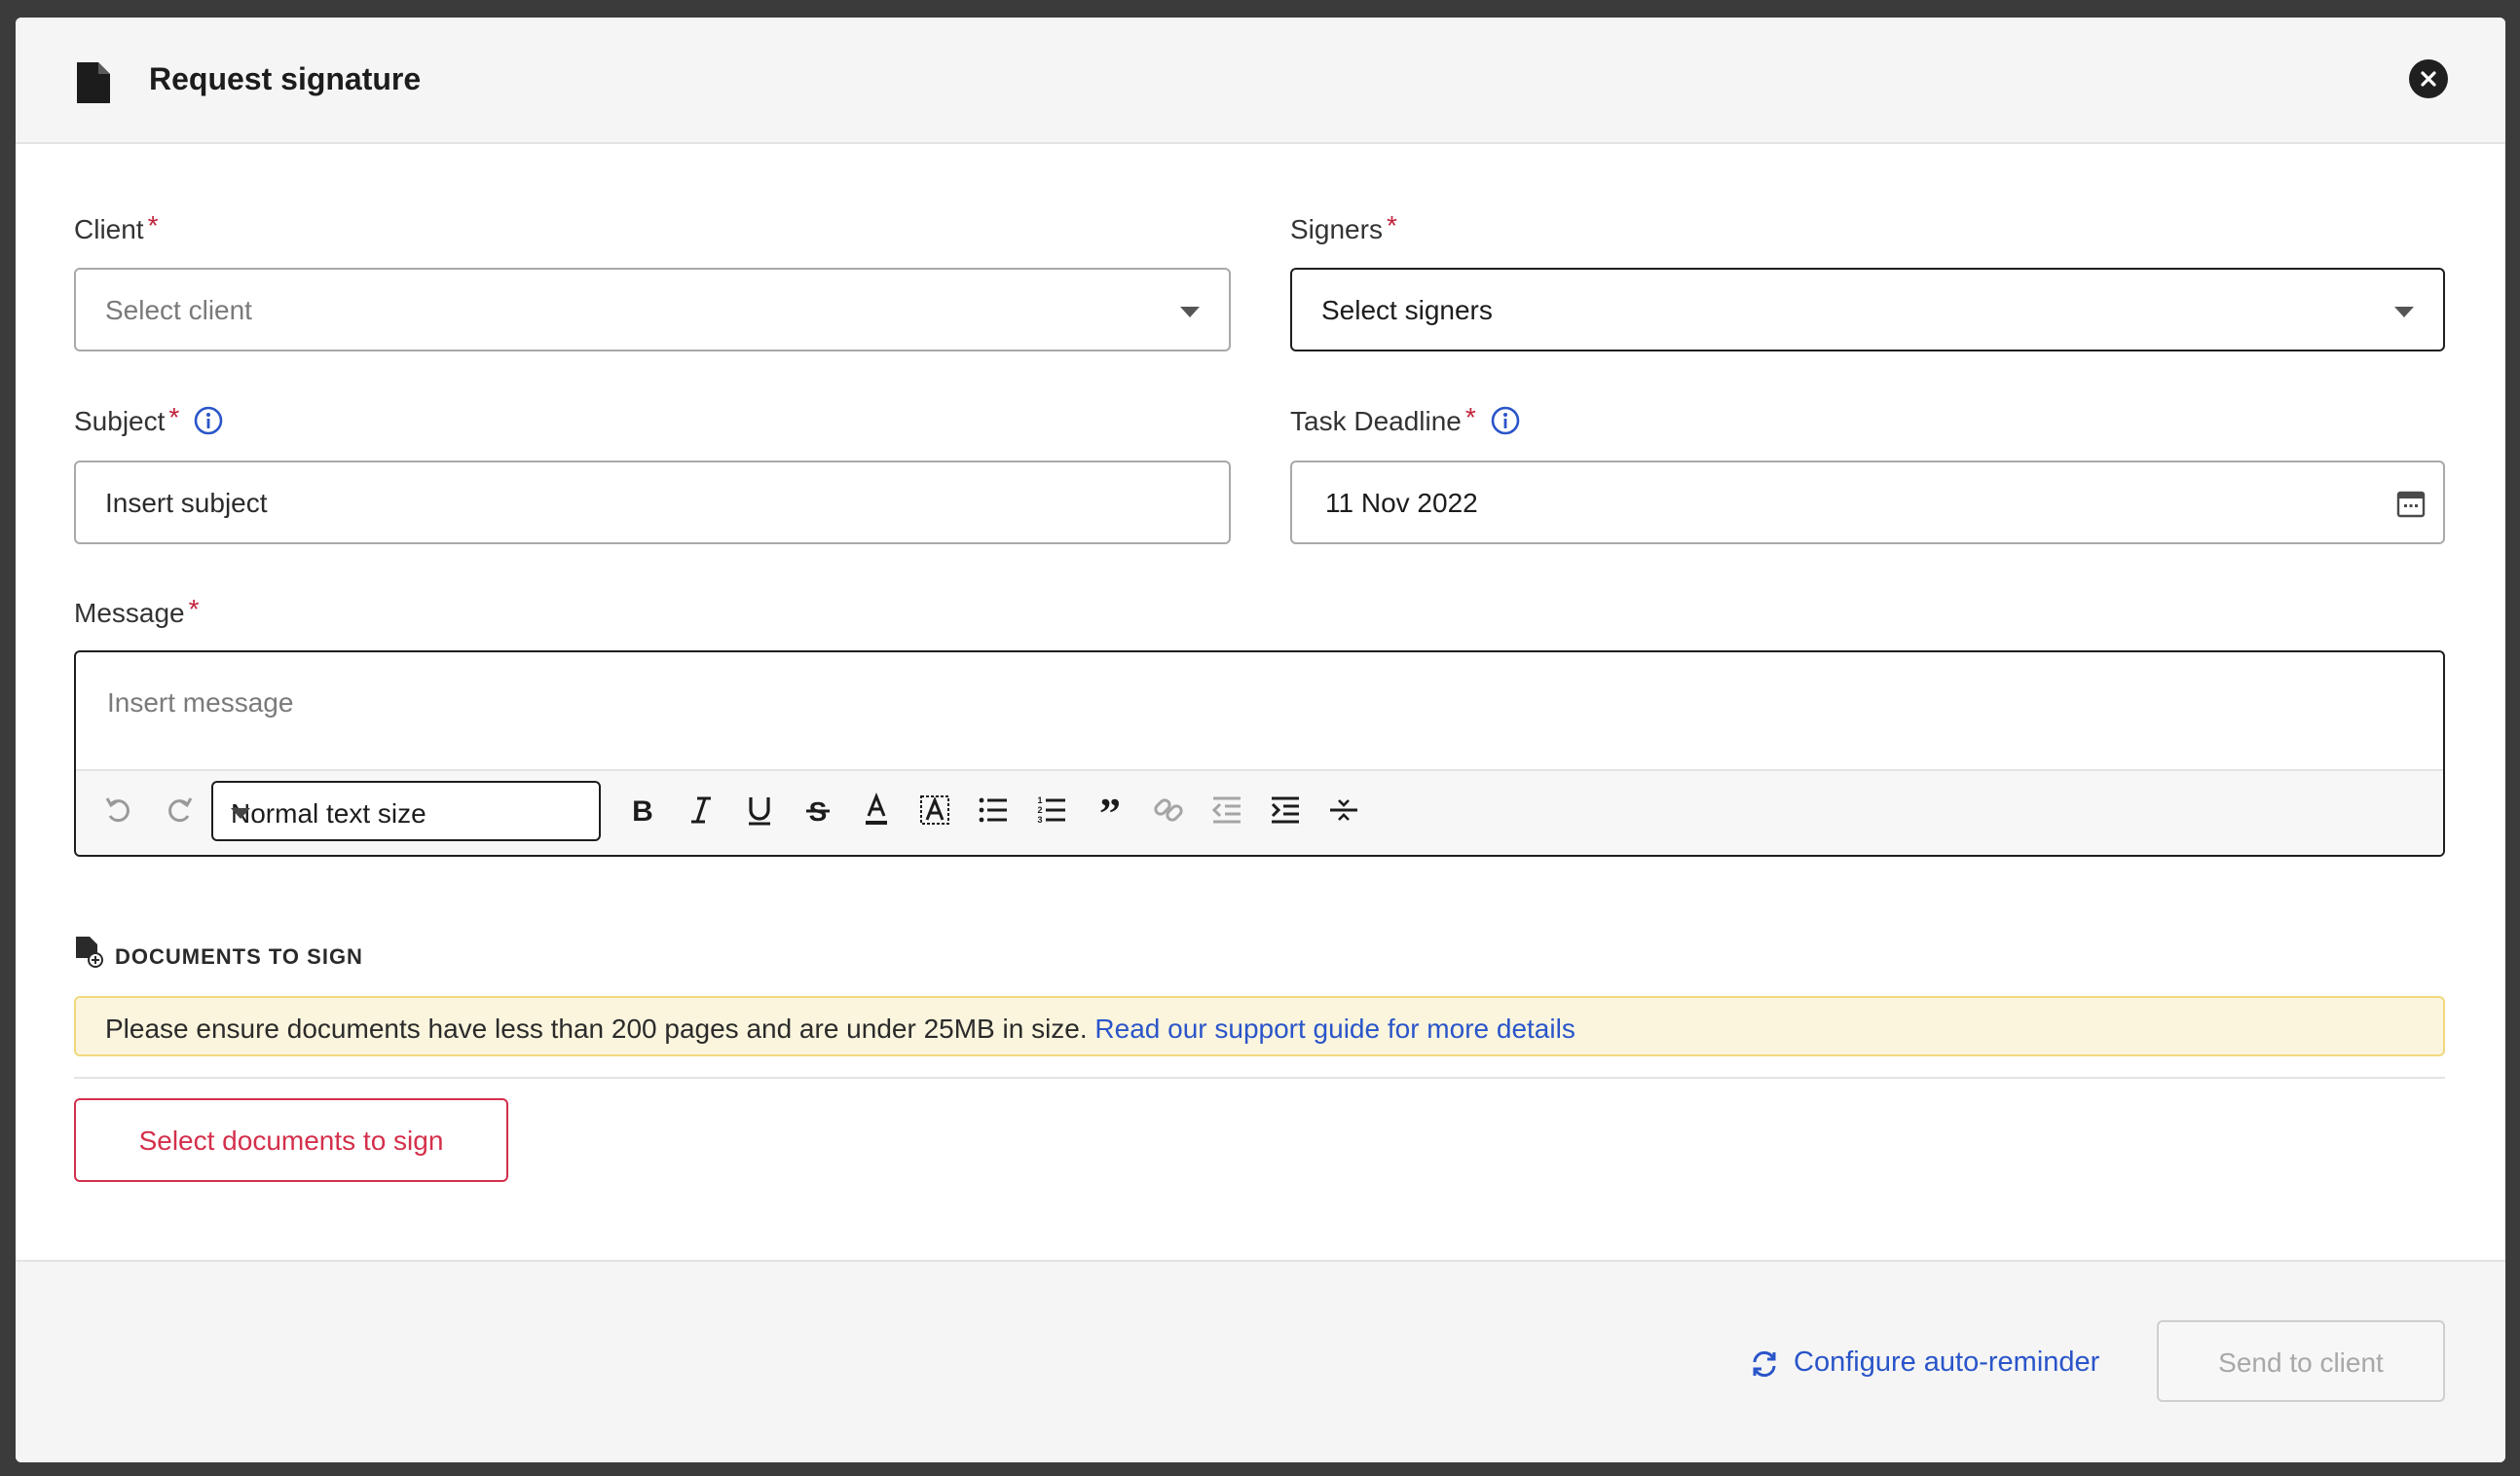 This screenshot has height=1476, width=2520. I want to click on client-select-placeholder: Select client, so click(178, 310).